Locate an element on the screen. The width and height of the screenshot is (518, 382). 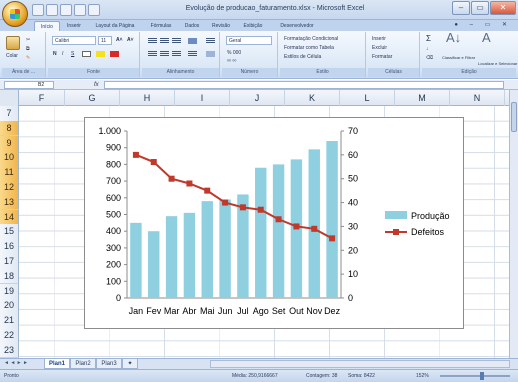
align-right-icon is located at coordinates (176, 54).